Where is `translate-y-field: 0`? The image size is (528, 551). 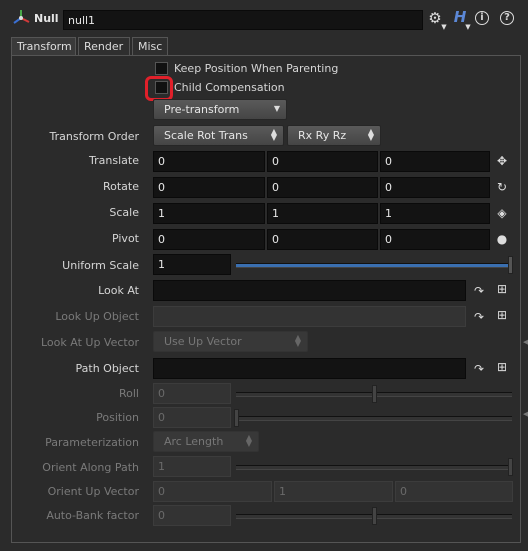
translate-y-field: 0 is located at coordinates (322, 161).